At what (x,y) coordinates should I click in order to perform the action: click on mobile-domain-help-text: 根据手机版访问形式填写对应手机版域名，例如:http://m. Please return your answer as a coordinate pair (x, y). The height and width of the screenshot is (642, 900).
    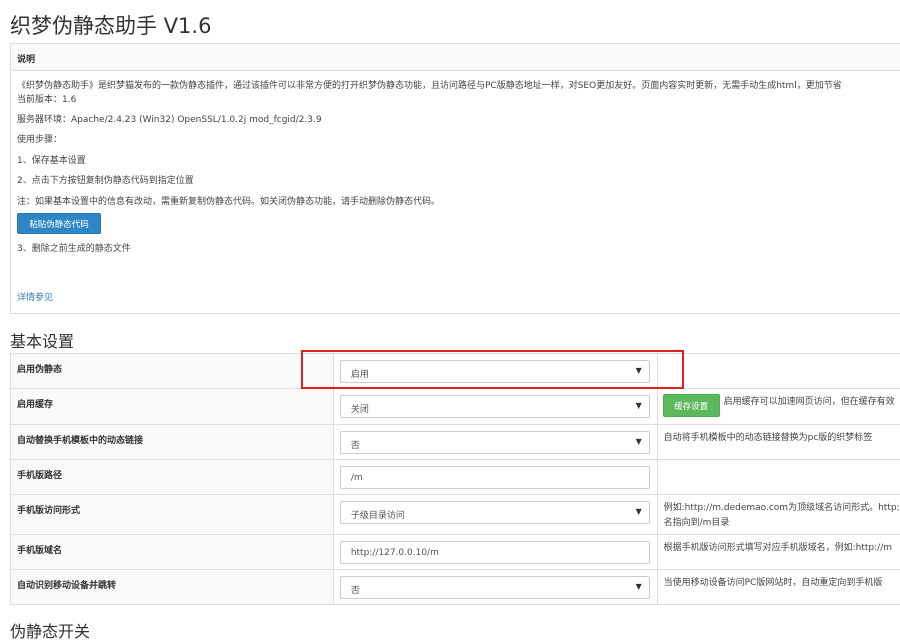
    Looking at the image, I should click on (778, 548).